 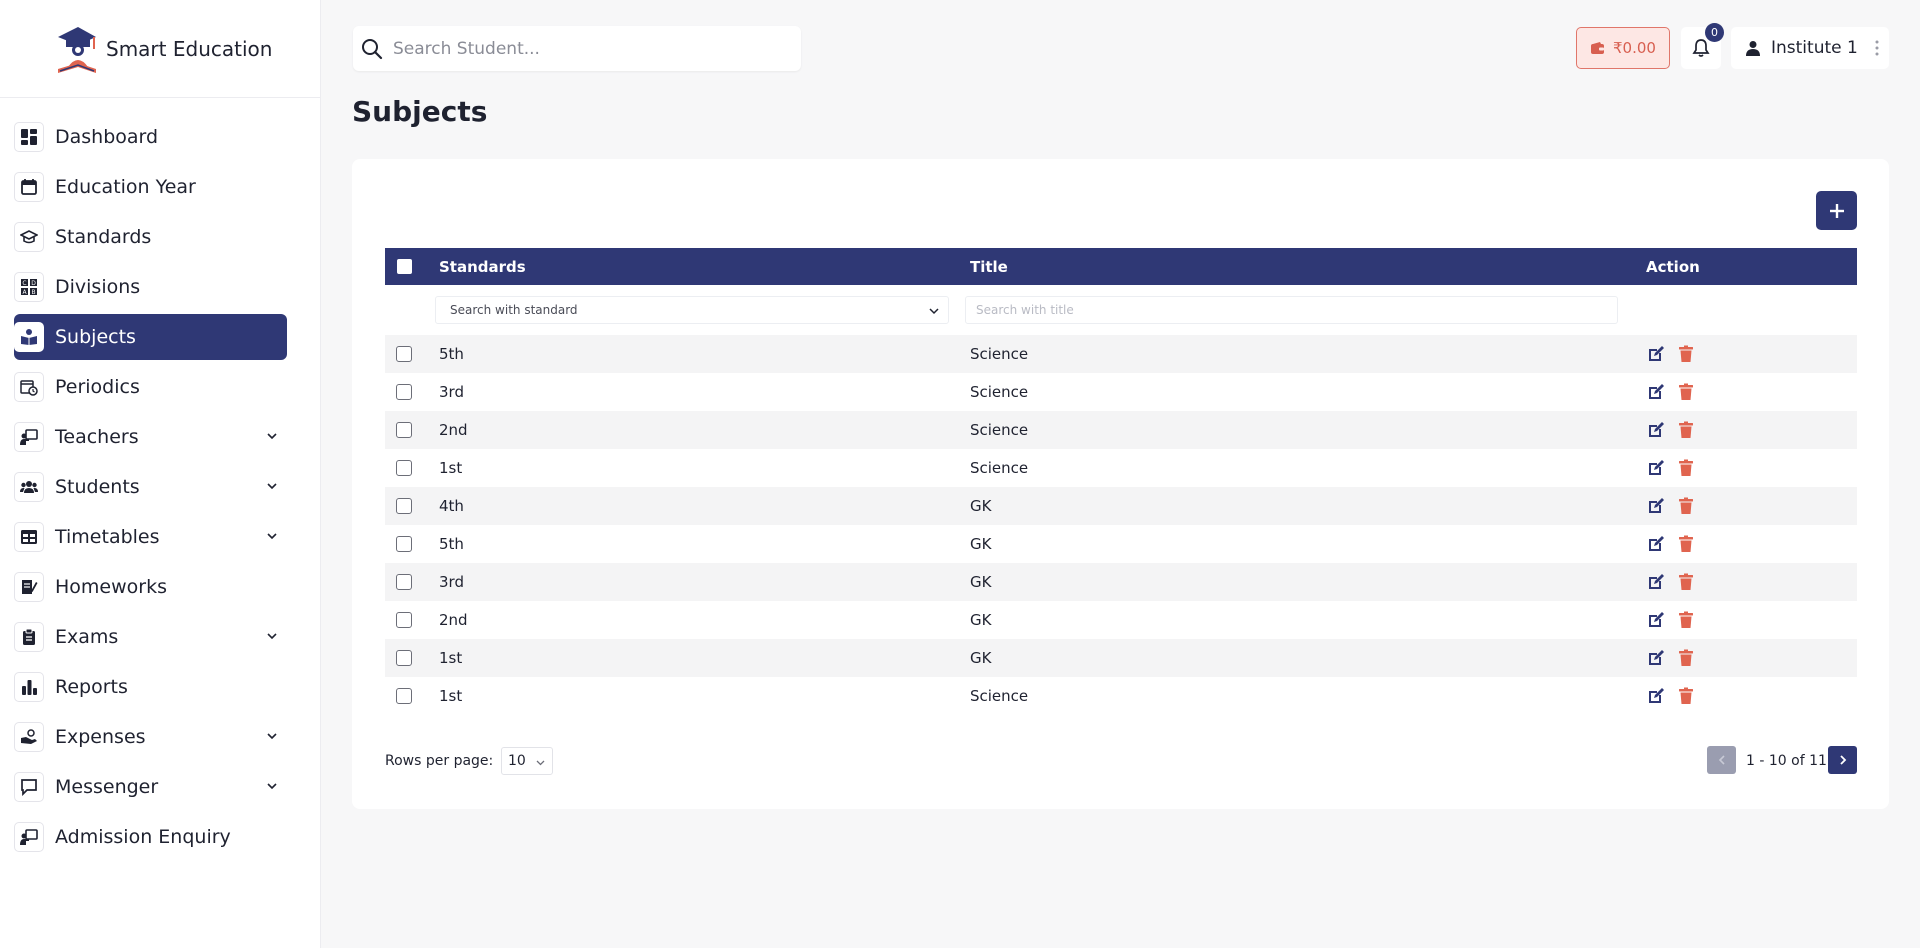 What do you see at coordinates (527, 761) in the screenshot?
I see `rows-per-page-select: 10` at bounding box center [527, 761].